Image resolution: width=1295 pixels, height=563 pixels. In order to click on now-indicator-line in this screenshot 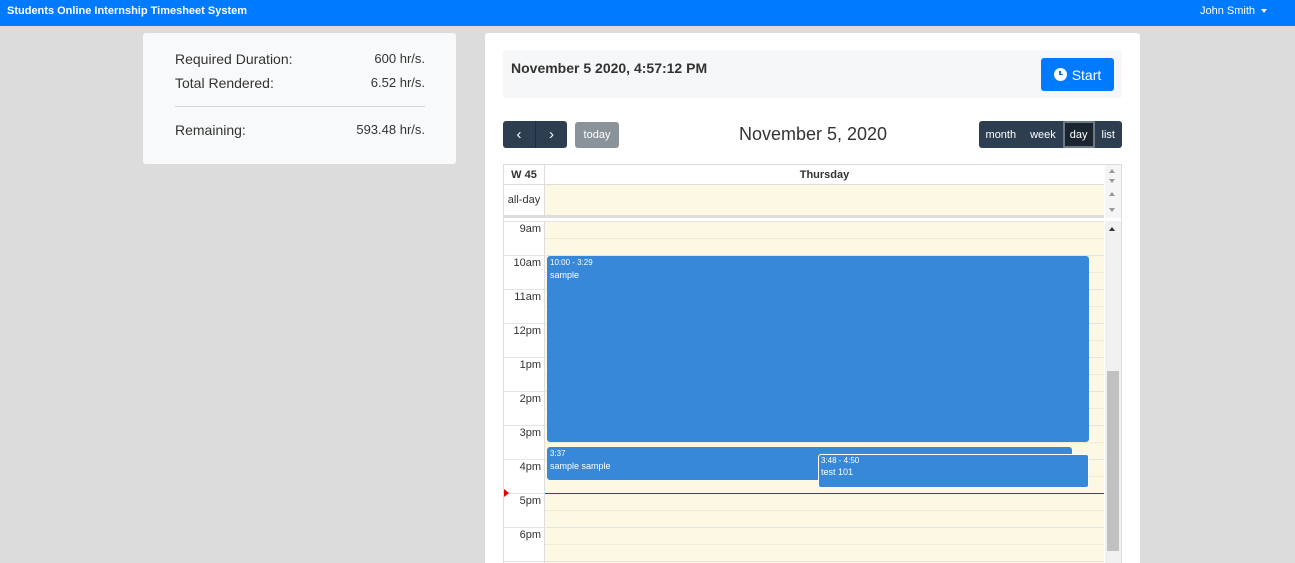, I will do `click(824, 493)`.